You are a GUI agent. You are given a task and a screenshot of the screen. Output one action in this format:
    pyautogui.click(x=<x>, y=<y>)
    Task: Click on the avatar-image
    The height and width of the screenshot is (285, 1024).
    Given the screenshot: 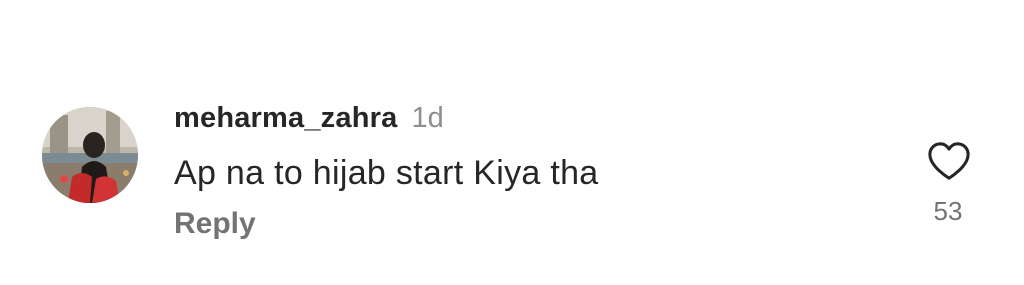 What is the action you would take?
    pyautogui.click(x=90, y=155)
    